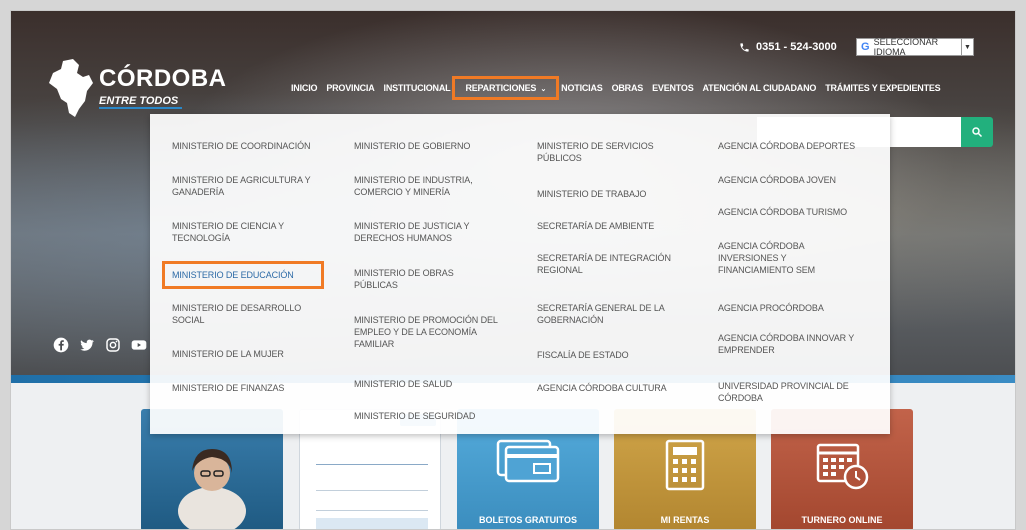 The width and height of the screenshot is (1026, 530). What do you see at coordinates (685, 465) in the screenshot?
I see `document-calculator-icon` at bounding box center [685, 465].